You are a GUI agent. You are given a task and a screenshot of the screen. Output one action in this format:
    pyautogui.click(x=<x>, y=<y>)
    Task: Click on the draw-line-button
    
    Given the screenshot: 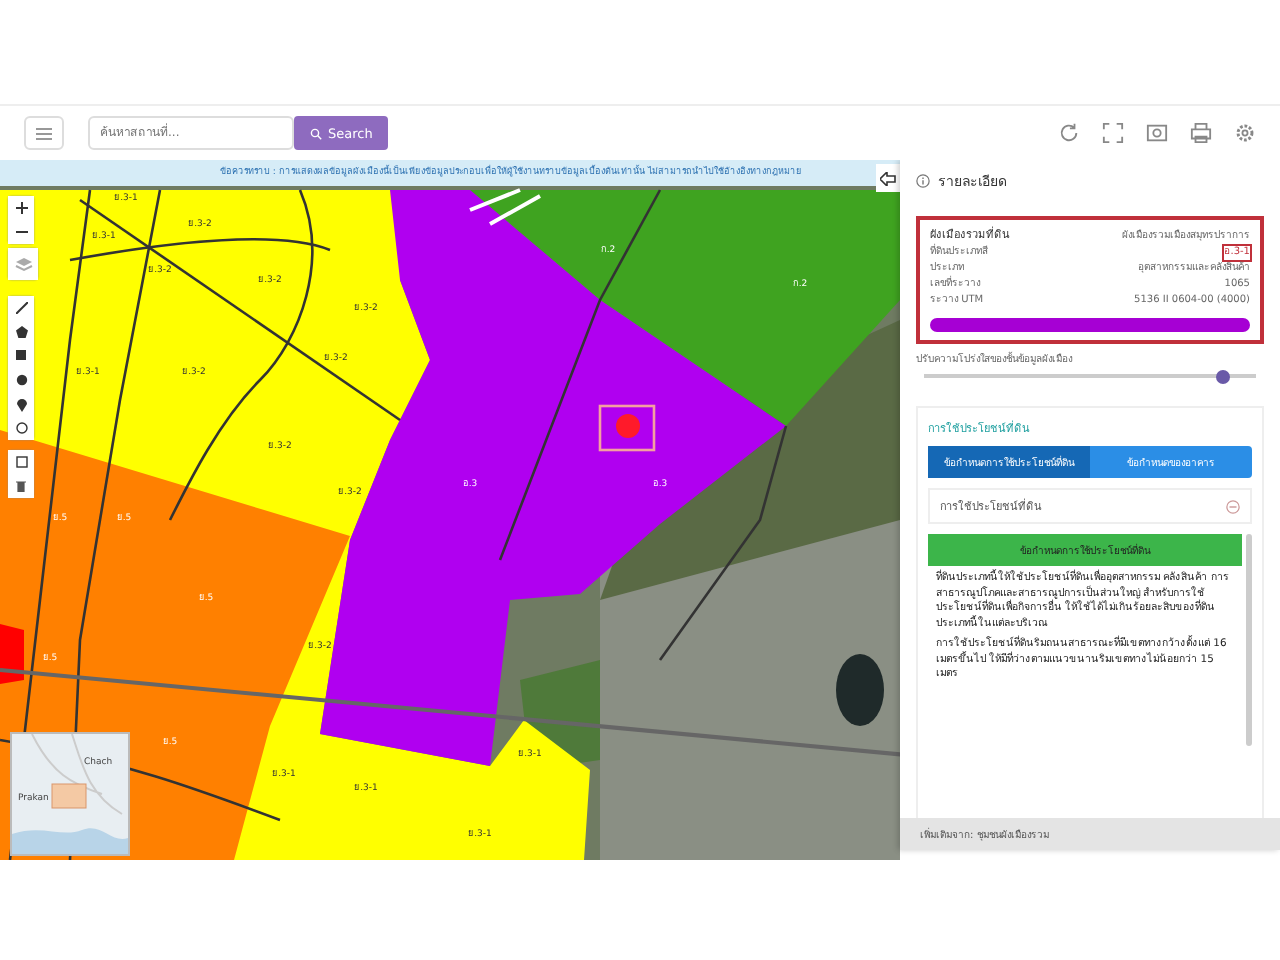 What is the action you would take?
    pyautogui.click(x=21, y=308)
    